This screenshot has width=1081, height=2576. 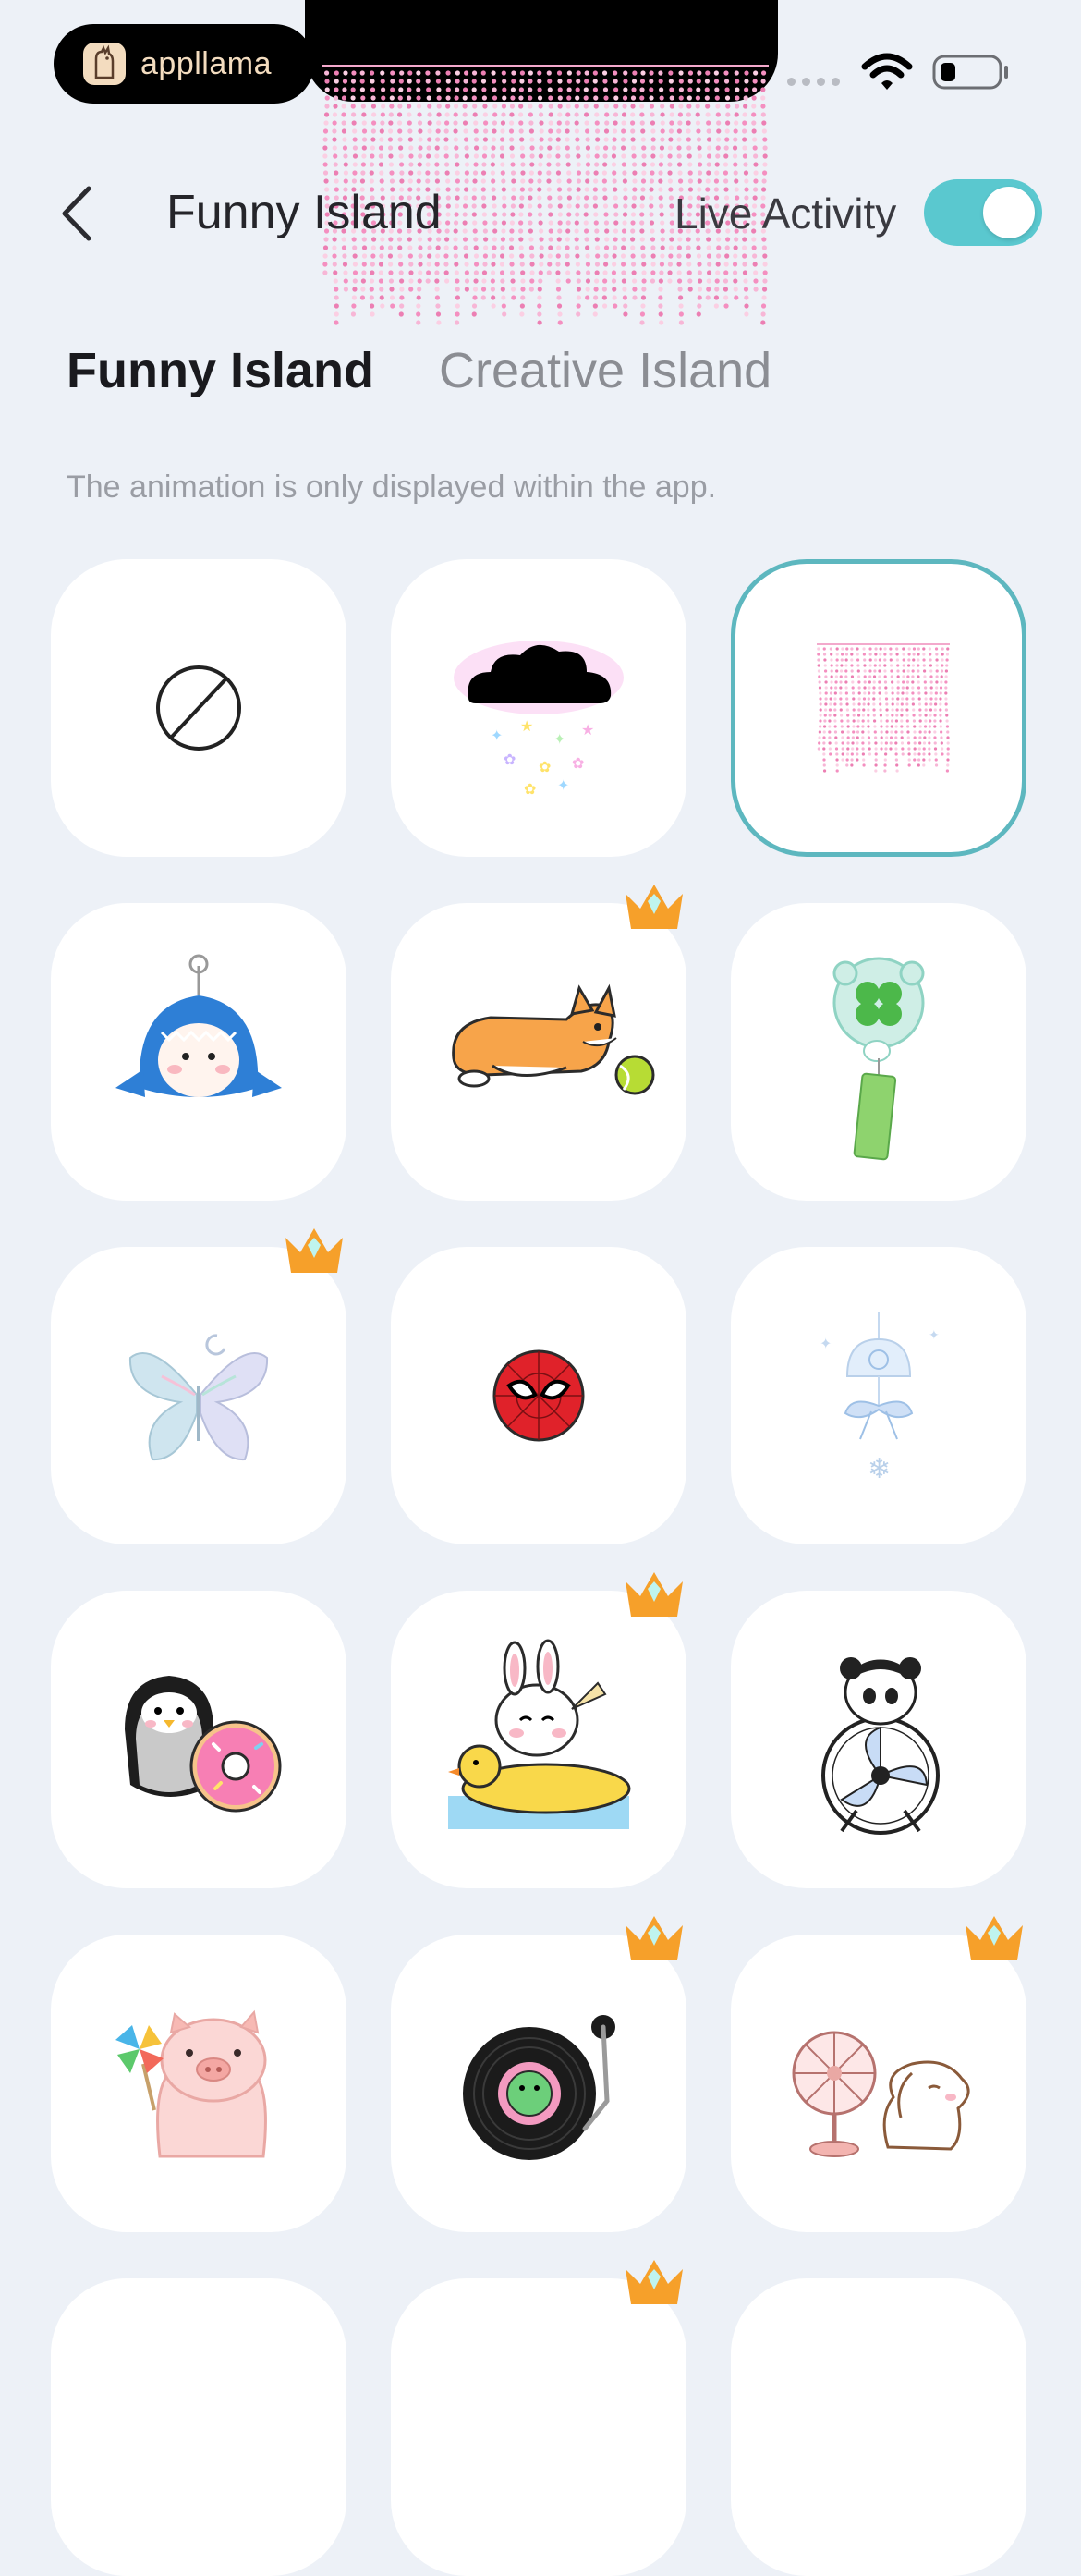 I want to click on animation-card-pig-pinwheel, so click(x=198, y=2083).